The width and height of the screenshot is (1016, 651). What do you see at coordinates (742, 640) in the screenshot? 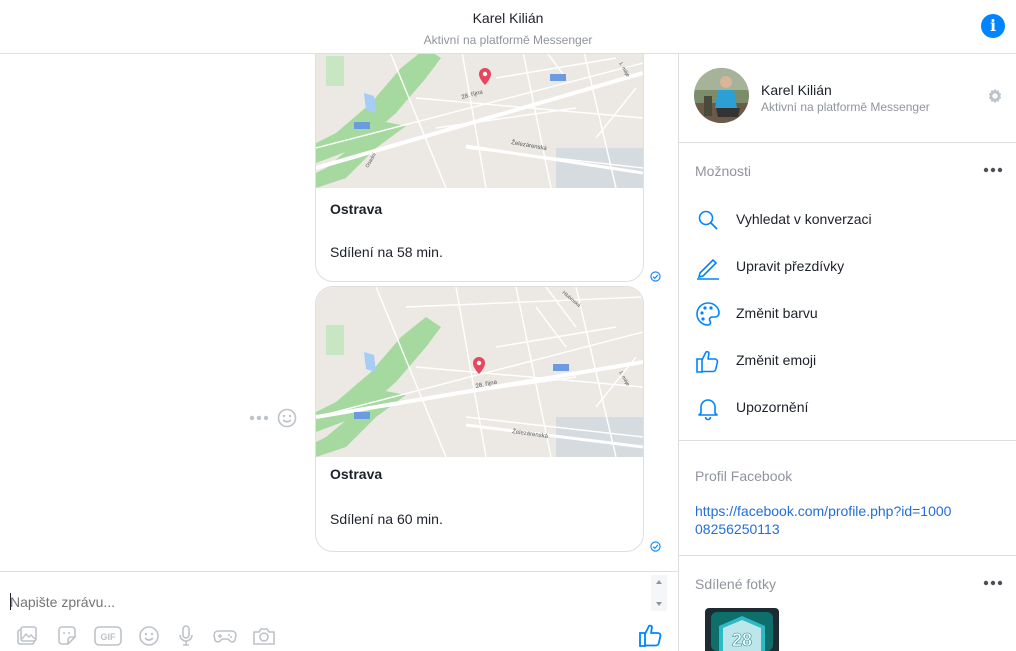
I see `svg-text: 28` at bounding box center [742, 640].